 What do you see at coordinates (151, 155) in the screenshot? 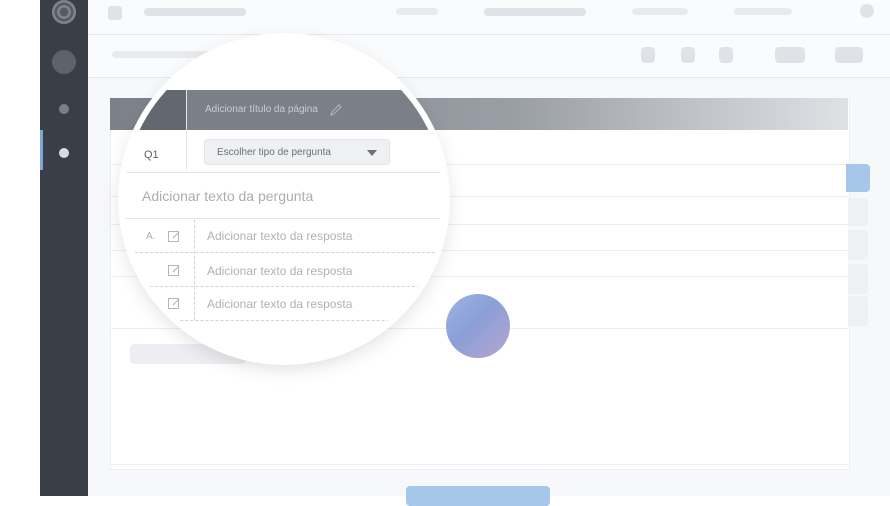
I see `question-number: Q1` at bounding box center [151, 155].